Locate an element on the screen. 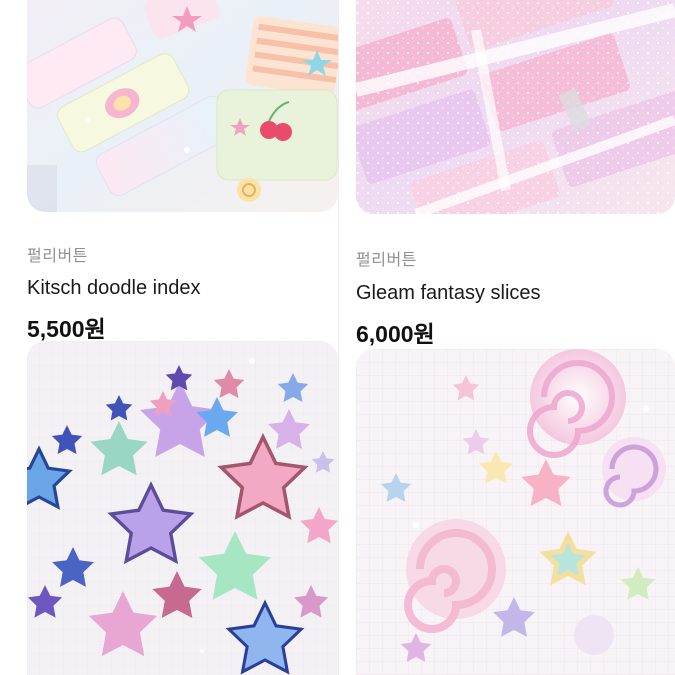 The width and height of the screenshot is (675, 675). glitter-sticker-image-icon is located at coordinates (515, 107).